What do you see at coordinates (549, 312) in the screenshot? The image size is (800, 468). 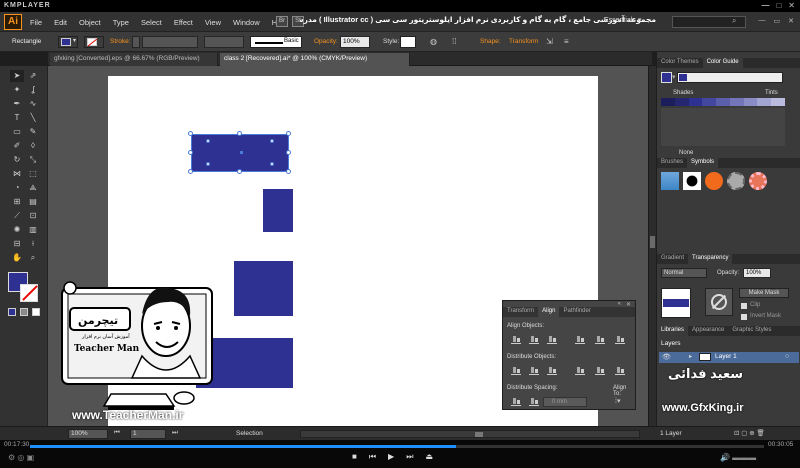 I see `tab-align: Align` at bounding box center [549, 312].